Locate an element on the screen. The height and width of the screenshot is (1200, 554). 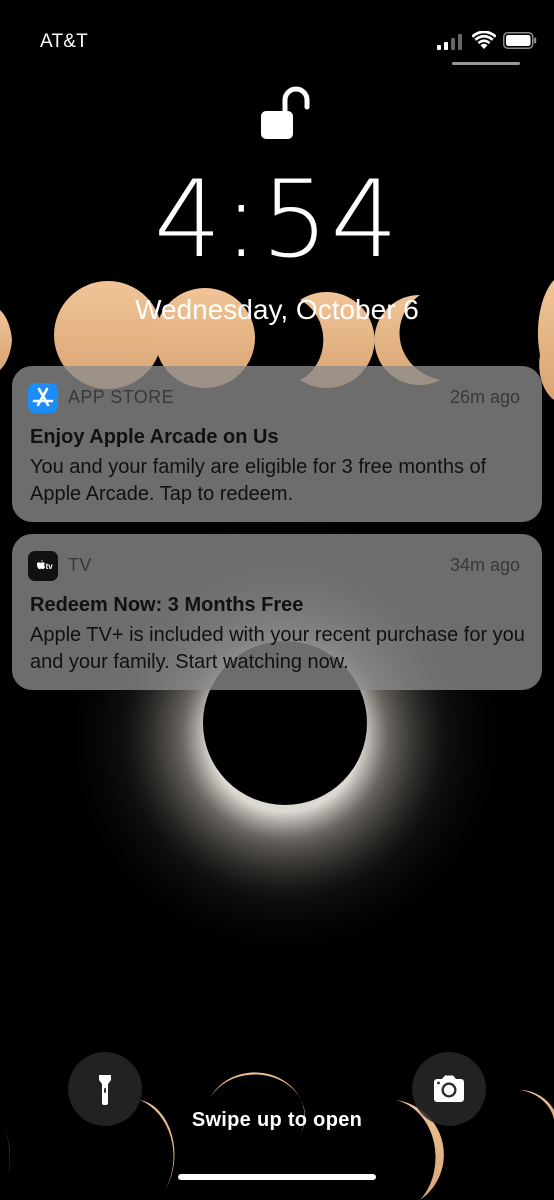
notification-time: 34m ago is located at coordinates (484, 565).